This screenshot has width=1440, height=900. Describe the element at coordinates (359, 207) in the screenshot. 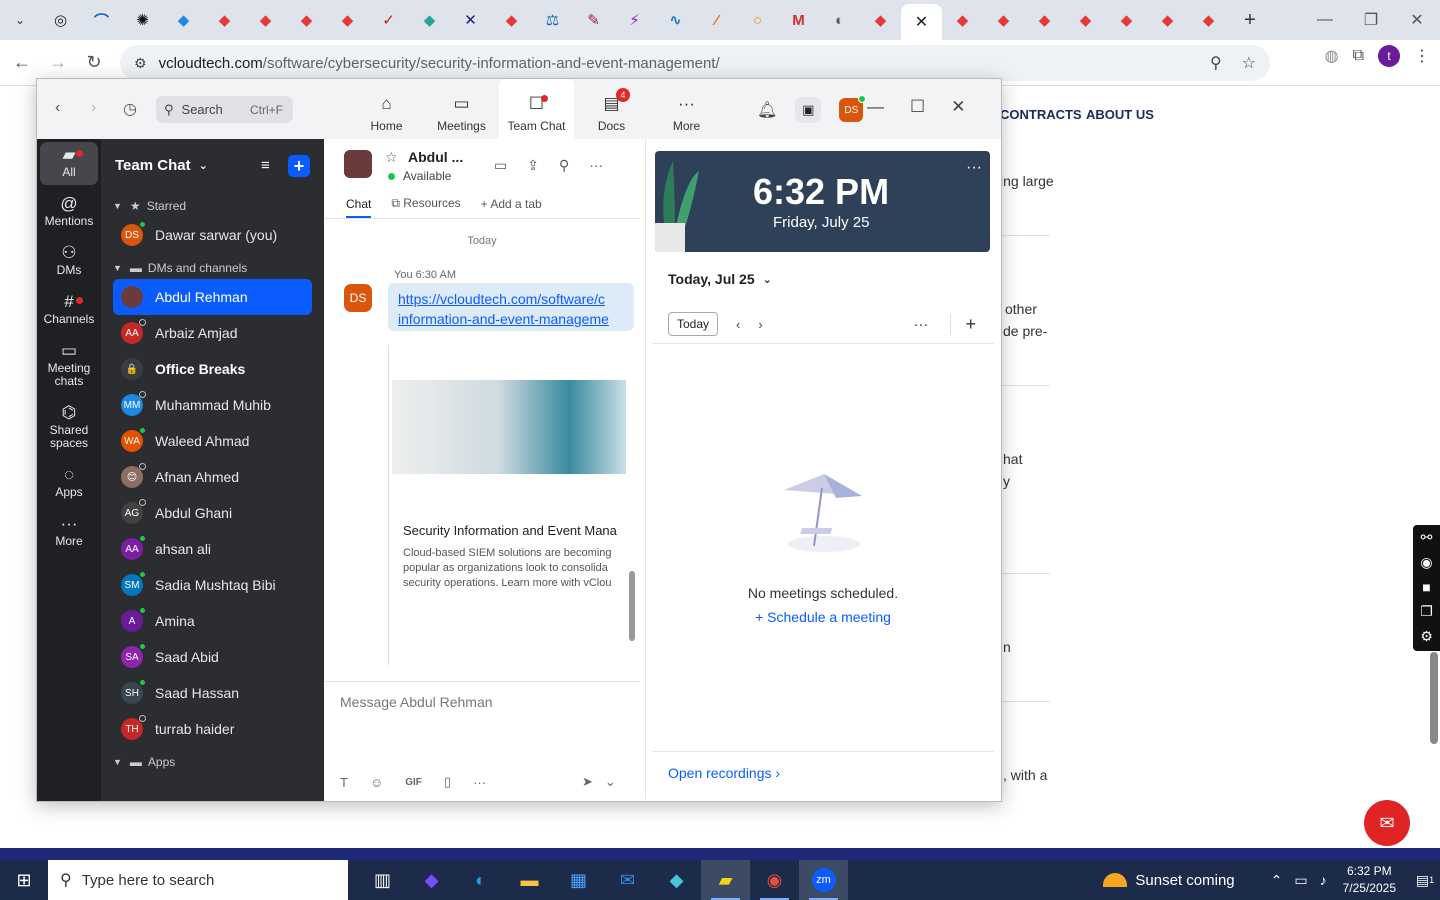

I see `tab-chat: Chat` at that location.